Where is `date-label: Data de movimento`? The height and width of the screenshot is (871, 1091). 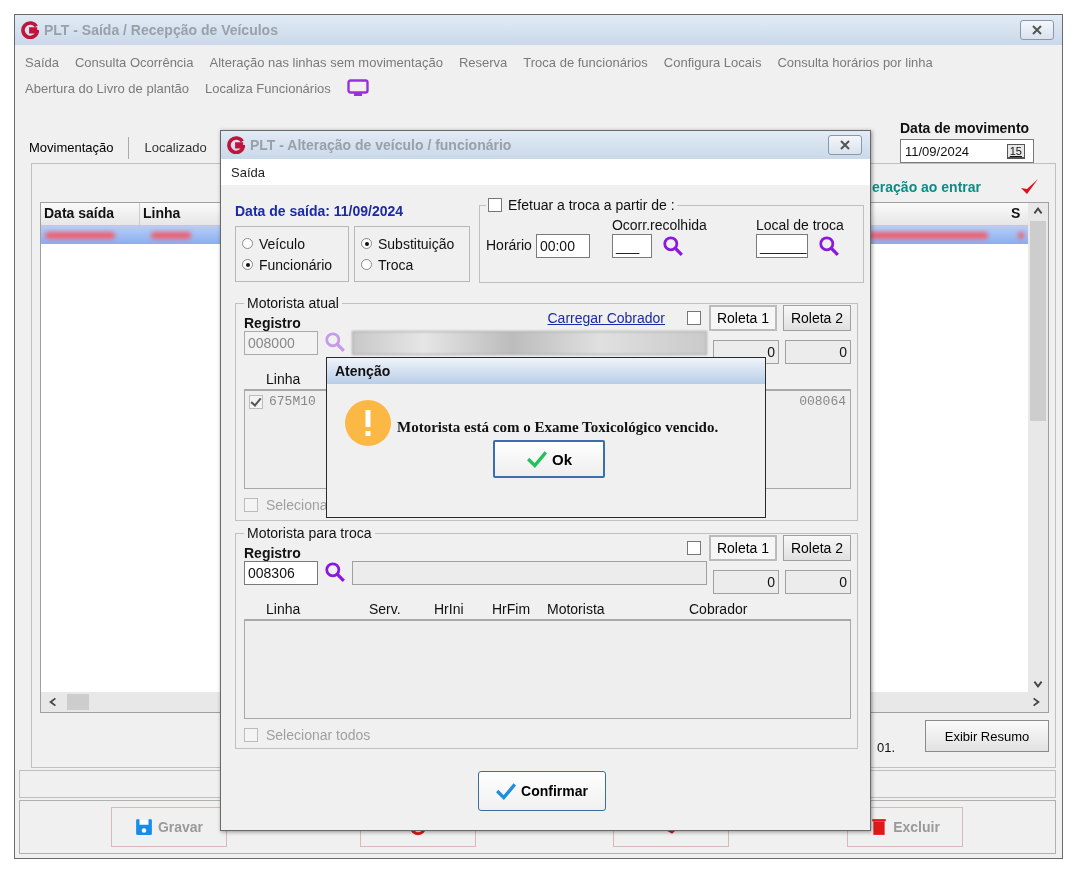
date-label: Data de movimento is located at coordinates (965, 128).